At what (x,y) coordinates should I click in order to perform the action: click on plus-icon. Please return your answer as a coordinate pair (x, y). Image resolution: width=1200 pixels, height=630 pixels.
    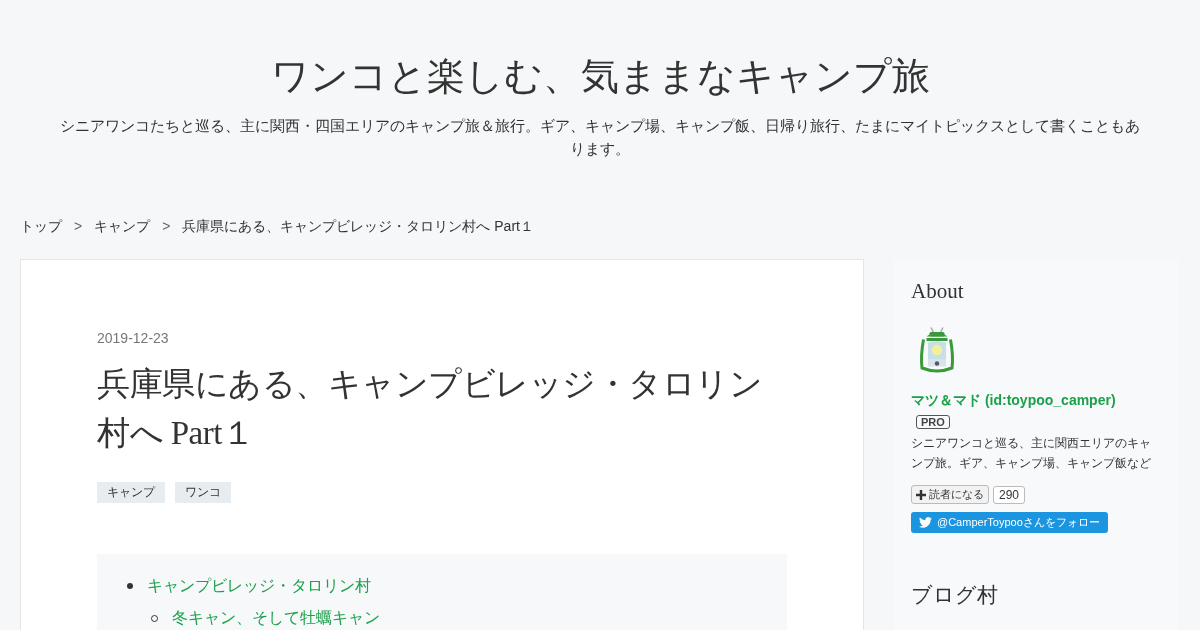
    Looking at the image, I should click on (921, 494).